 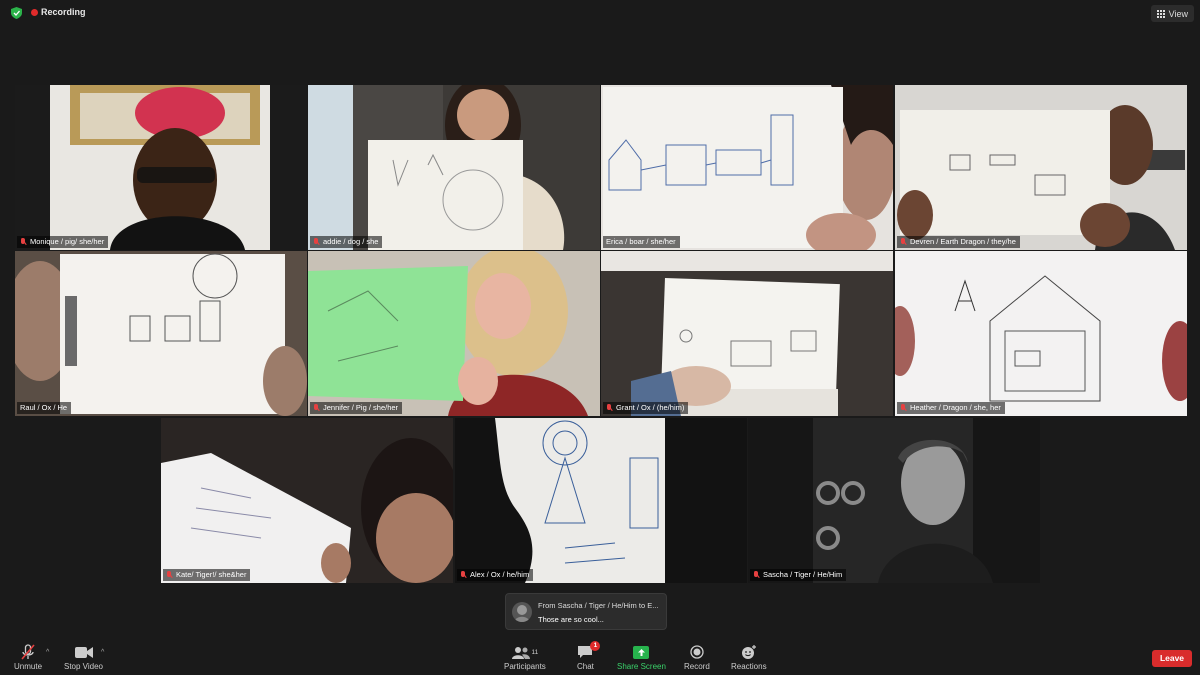 I want to click on chat-unread-badge: 1, so click(x=595, y=646).